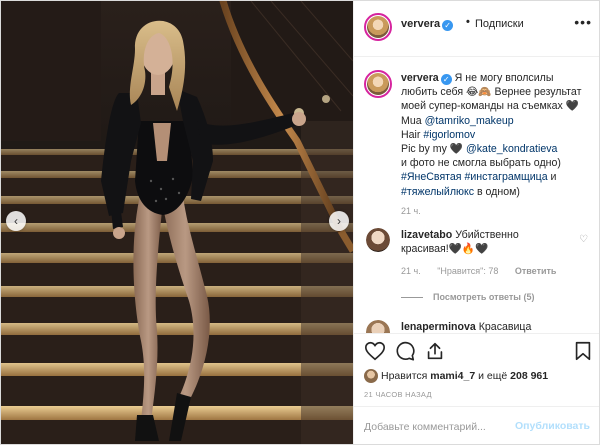 The image size is (600, 445). Describe the element at coordinates (504, 78) in the screenshot. I see `caption-line-1: Я не могу вполсилы` at that location.